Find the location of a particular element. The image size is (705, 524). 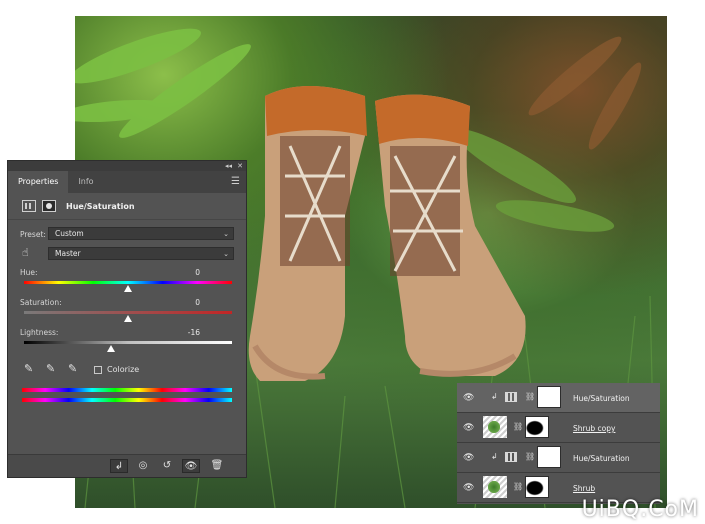

adjustment-header: Hue/Saturation is located at coordinates (127, 206).